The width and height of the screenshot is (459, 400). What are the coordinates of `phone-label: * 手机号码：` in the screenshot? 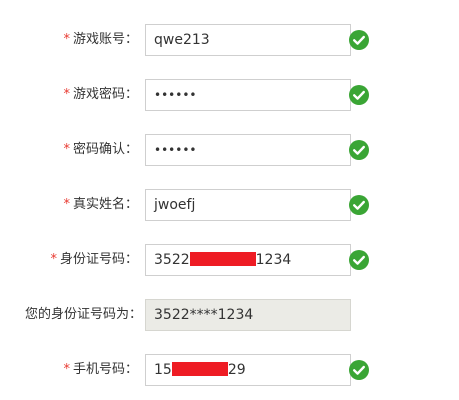 It's located at (100, 369).